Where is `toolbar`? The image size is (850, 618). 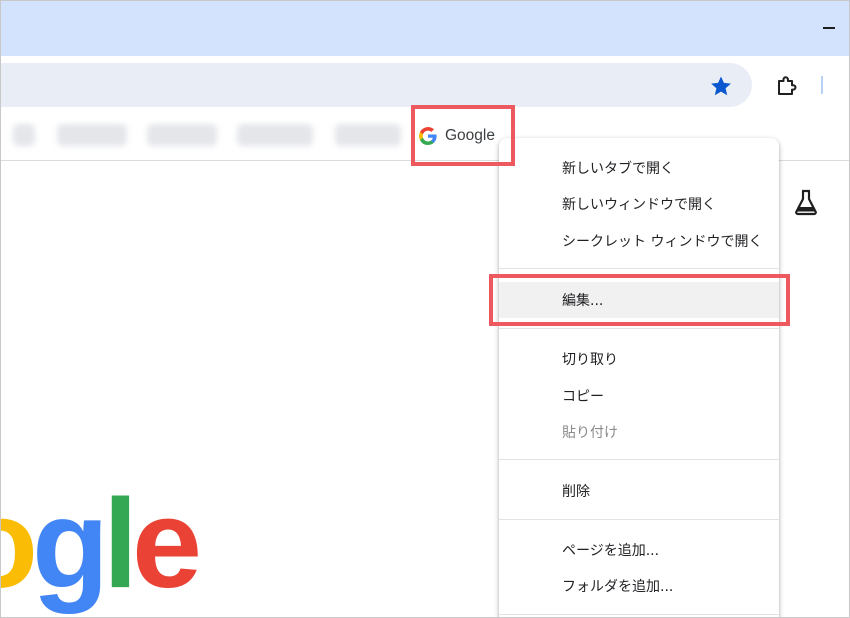
toolbar is located at coordinates (425, 84).